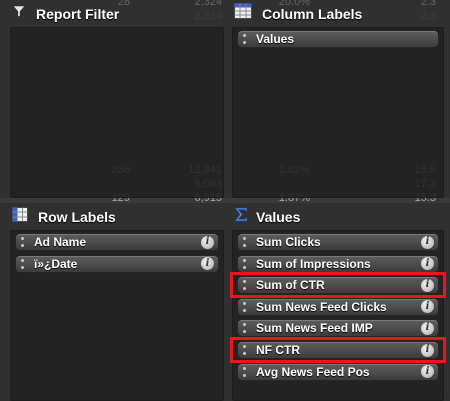 This screenshot has height=401, width=450. What do you see at coordinates (60, 242) in the screenshot?
I see `field-pill-label: Ad Name` at bounding box center [60, 242].